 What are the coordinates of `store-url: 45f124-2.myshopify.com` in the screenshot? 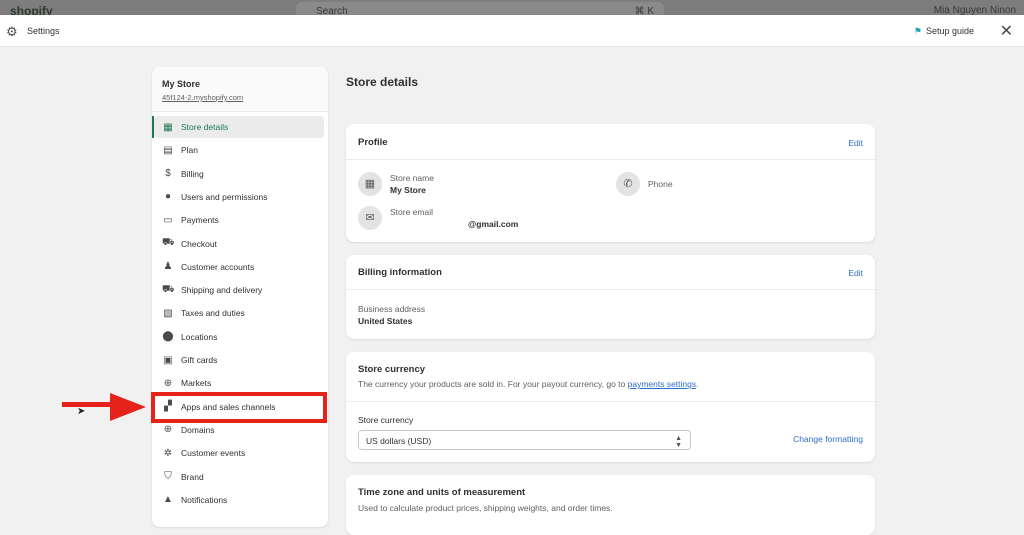 It's located at (240, 97).